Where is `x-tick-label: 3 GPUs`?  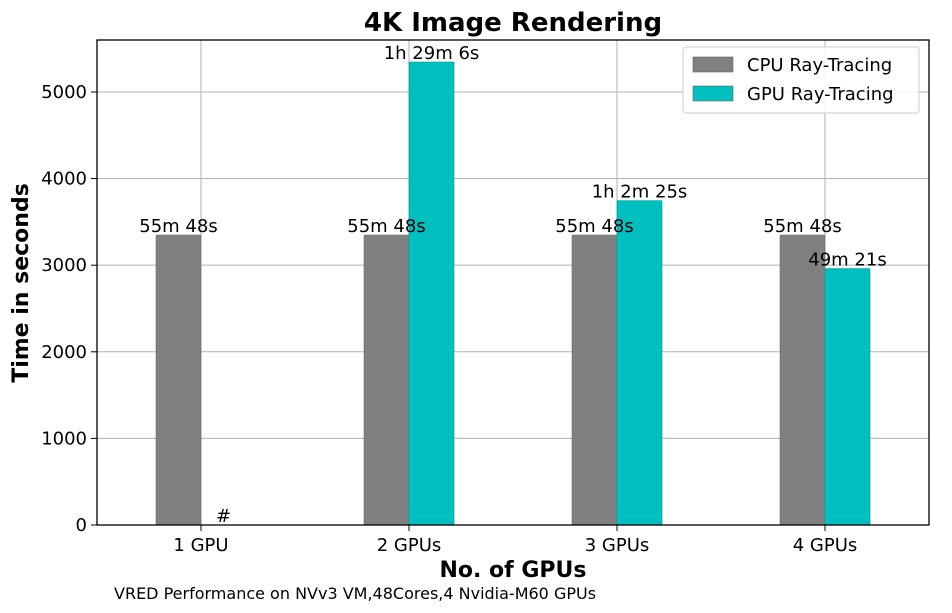 x-tick-label: 3 GPUs is located at coordinates (617, 545).